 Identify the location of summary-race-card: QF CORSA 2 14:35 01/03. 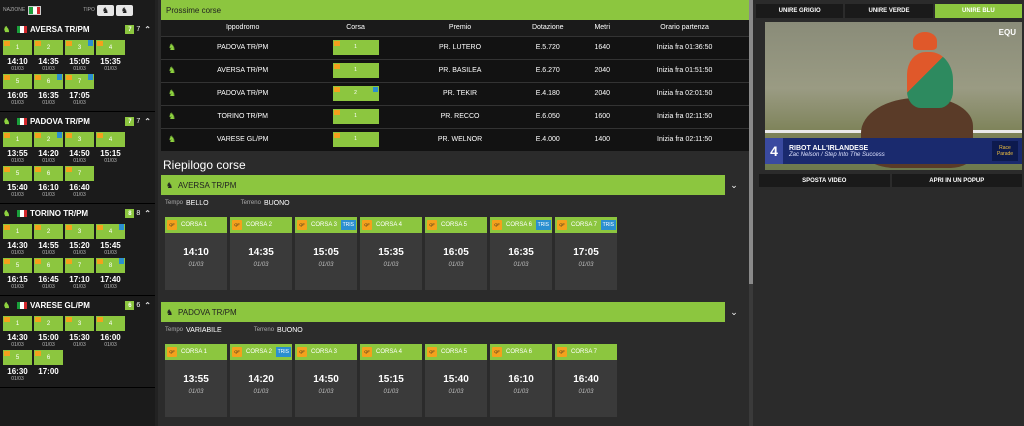
(261, 253).